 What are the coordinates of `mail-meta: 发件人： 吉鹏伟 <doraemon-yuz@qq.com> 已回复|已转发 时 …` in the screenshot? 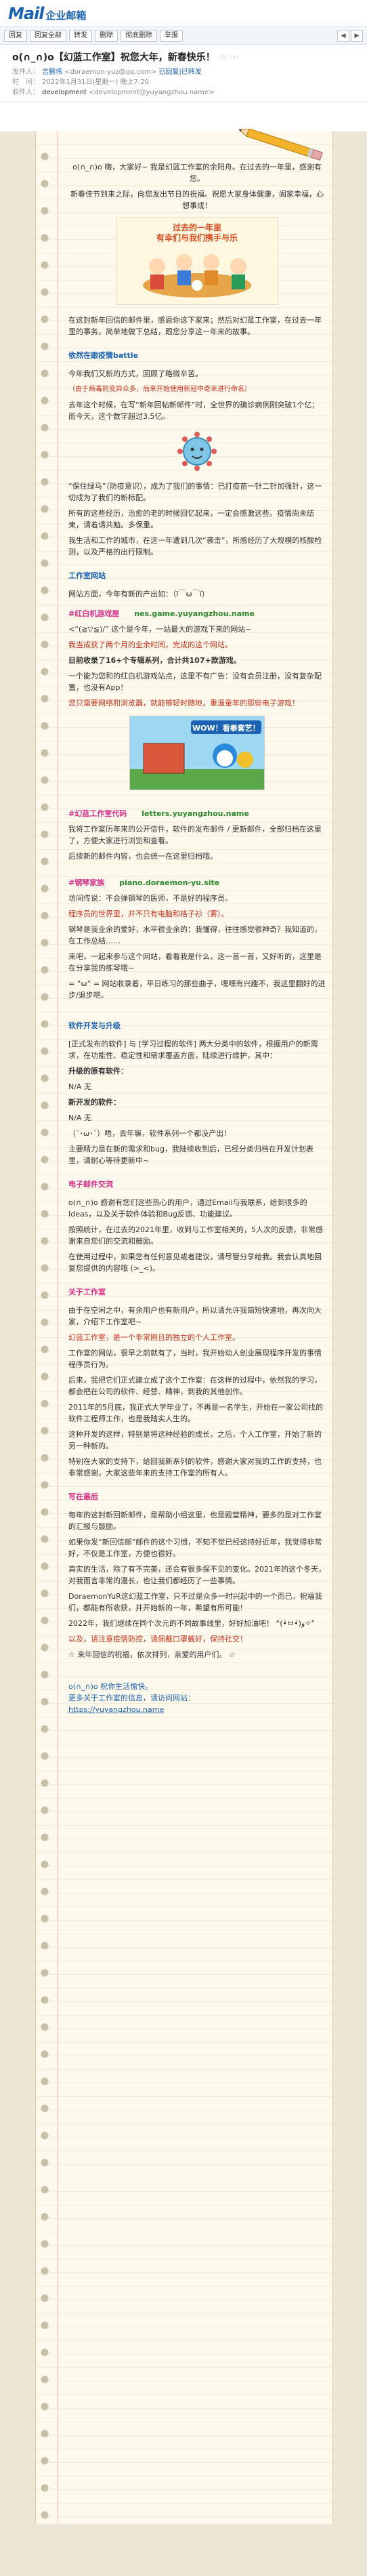 It's located at (185, 83).